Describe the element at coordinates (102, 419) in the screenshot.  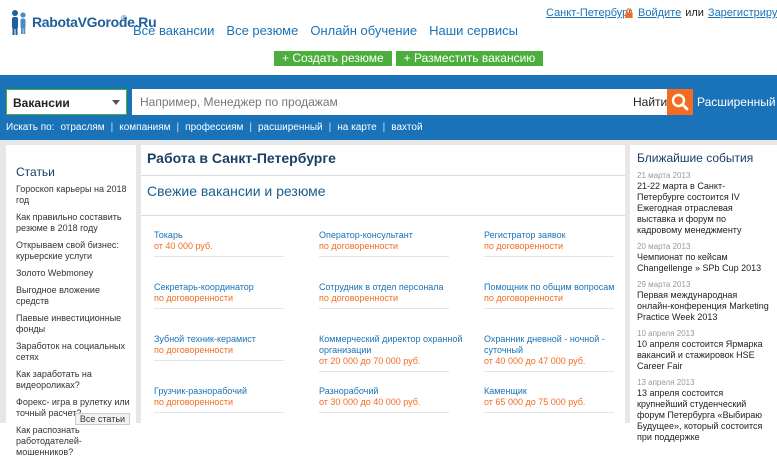
I see `all-articles-button: Все статьи` at that location.